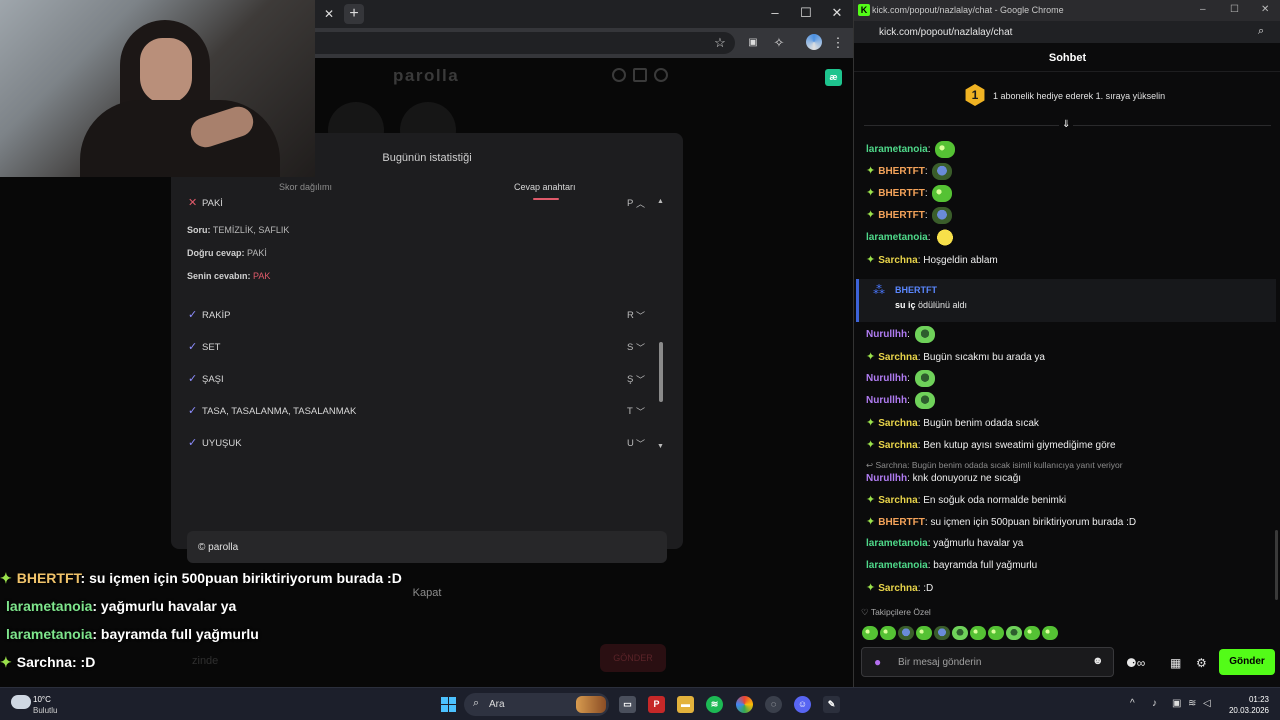 The width and height of the screenshot is (1280, 720). I want to click on emoji-icon: ☻, so click(1098, 661).